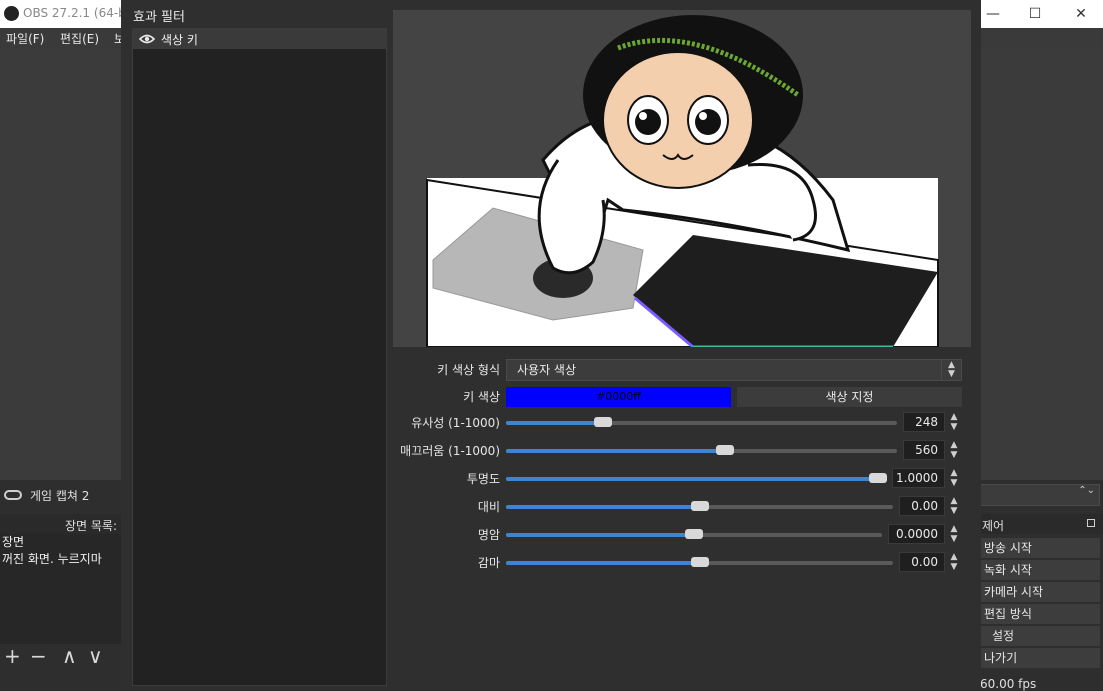 The image size is (1103, 691). I want to click on key-color-row: 키 색상 #0000ff 색상 지정, so click(551, 397).